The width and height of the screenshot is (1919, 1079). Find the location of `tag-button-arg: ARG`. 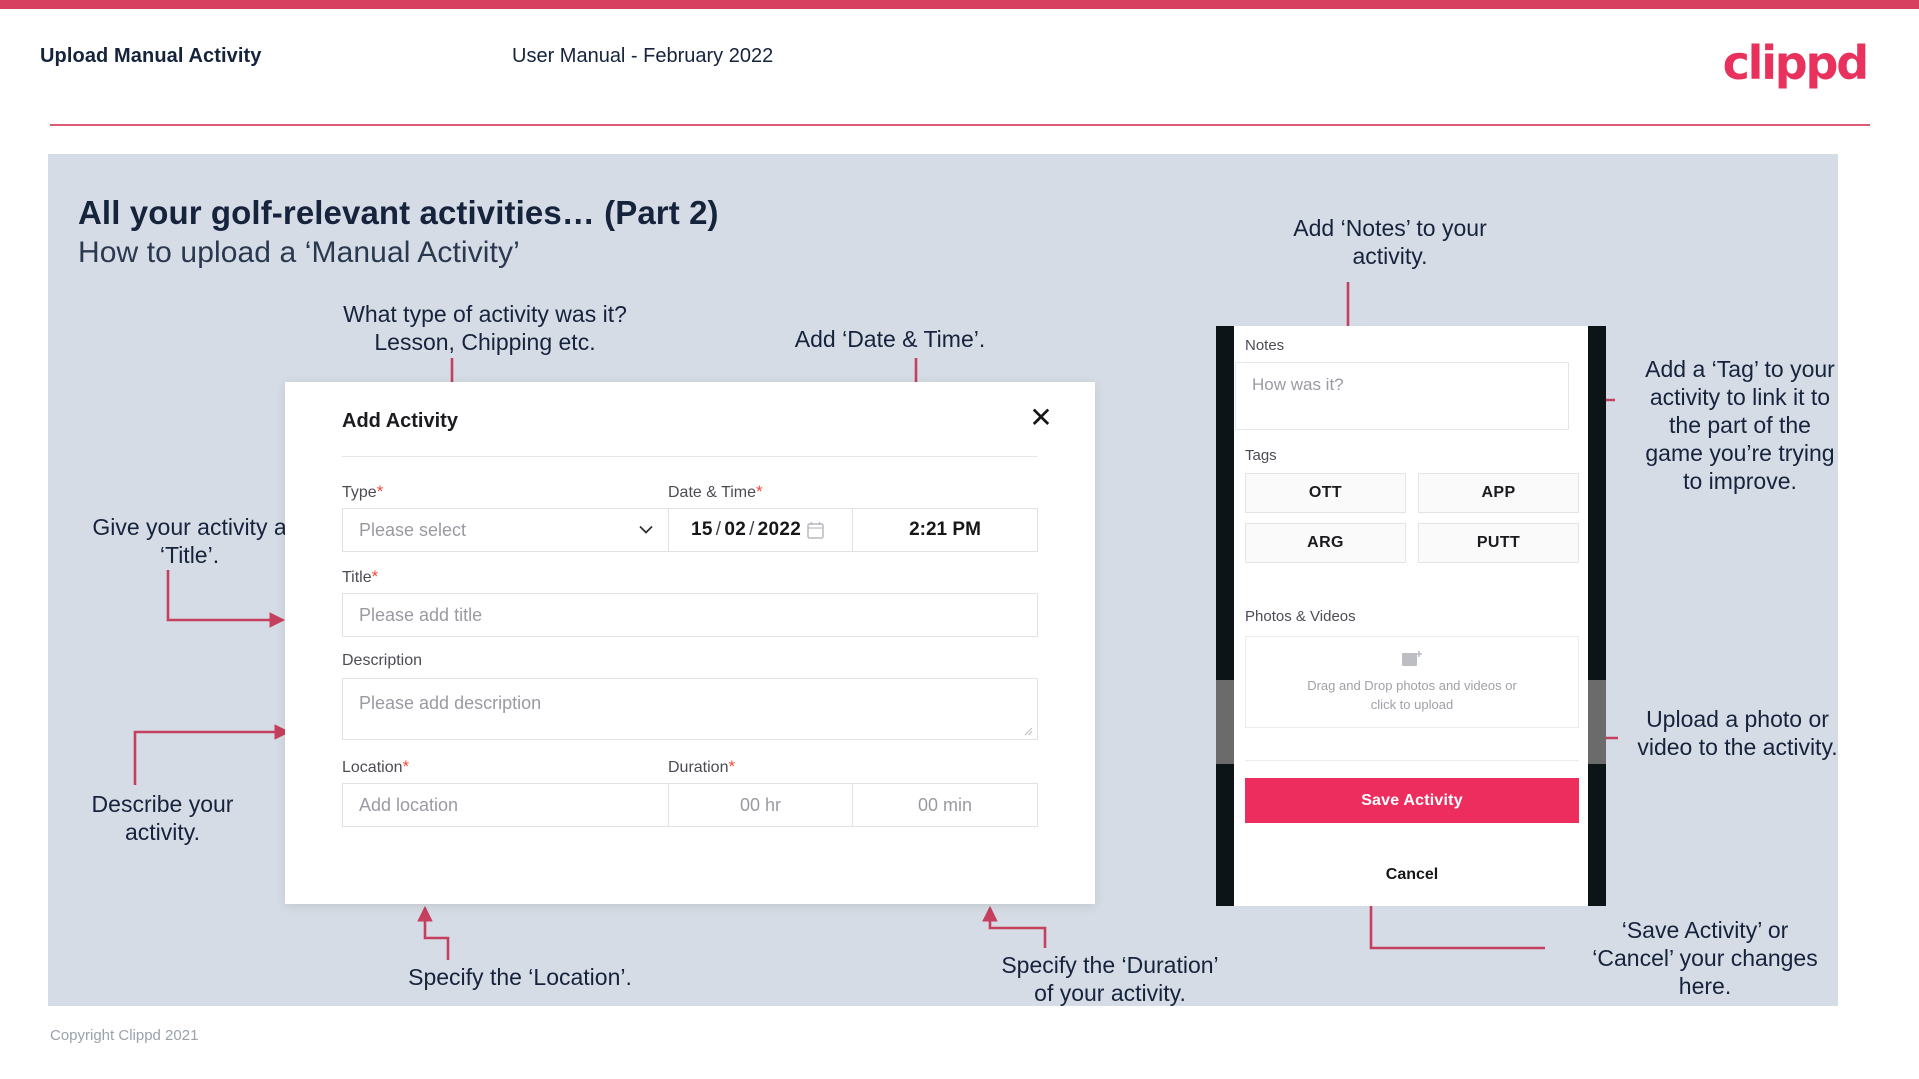

tag-button-arg: ARG is located at coordinates (1325, 543).